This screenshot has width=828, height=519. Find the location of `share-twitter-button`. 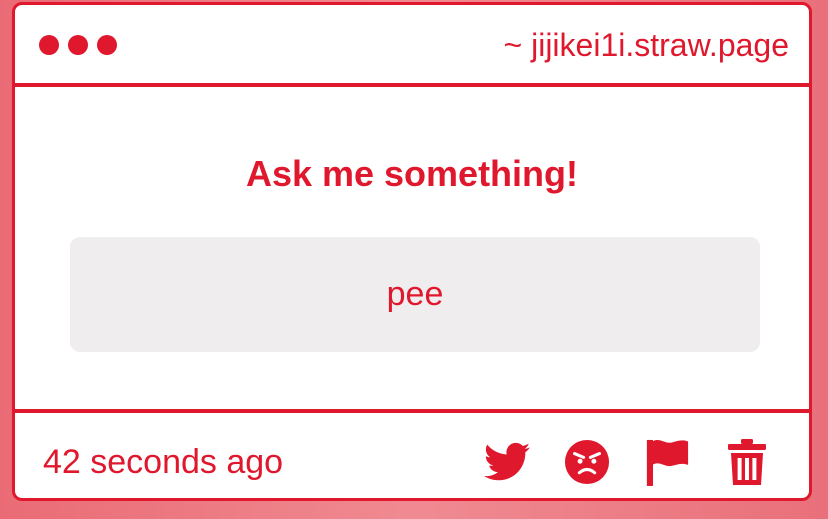

share-twitter-button is located at coordinates (507, 462).